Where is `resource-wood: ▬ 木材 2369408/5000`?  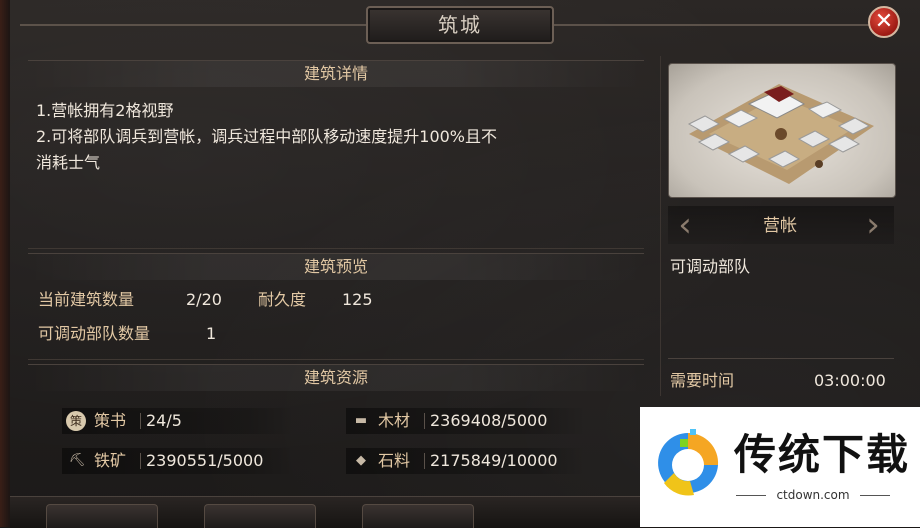 resource-wood: ▬ 木材 2369408/5000 is located at coordinates (466, 421).